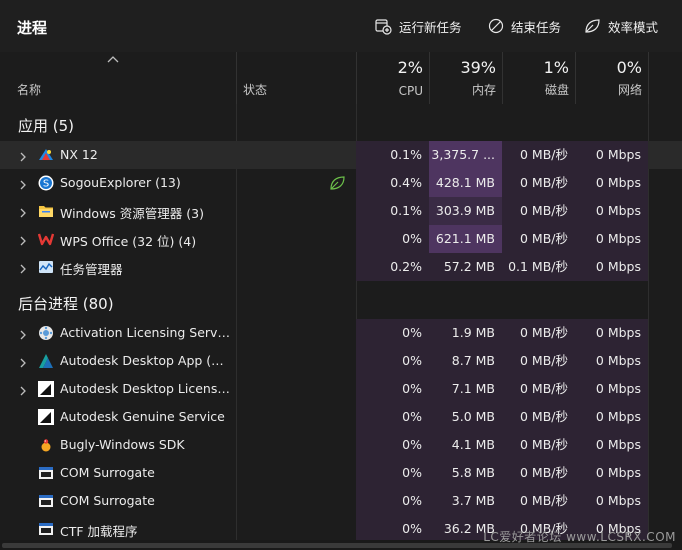 This screenshot has width=682, height=550. What do you see at coordinates (341, 445) in the screenshot?
I see `process-row: Bugly-Windows SDK 0% 4.1 MB 0 MB/秒 0 Mbps` at bounding box center [341, 445].